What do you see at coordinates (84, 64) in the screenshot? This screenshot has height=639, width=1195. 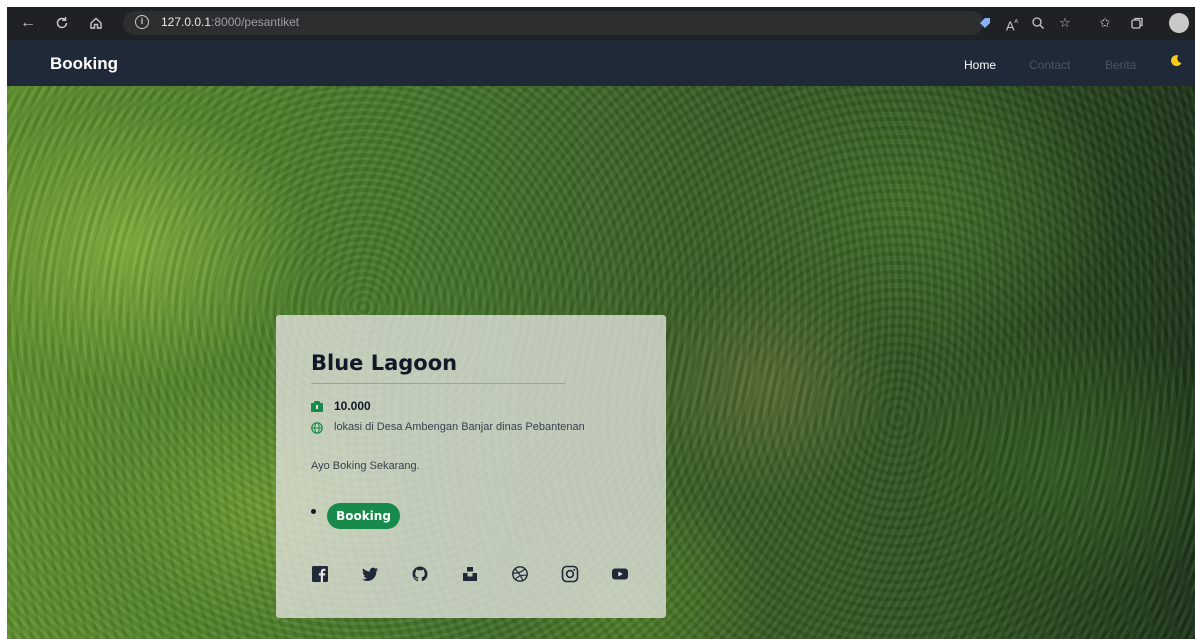 I see `brand-logo: Booking` at bounding box center [84, 64].